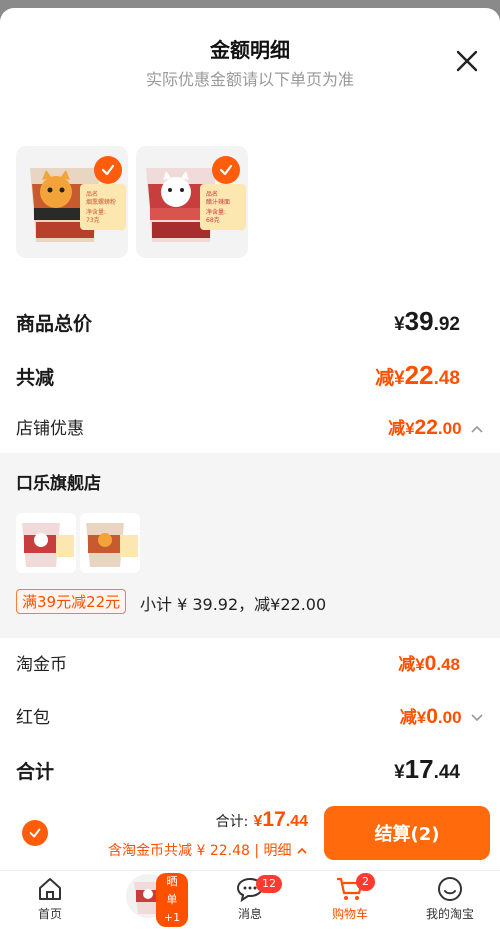  I want to click on tab-label: 购物车, so click(349, 914).